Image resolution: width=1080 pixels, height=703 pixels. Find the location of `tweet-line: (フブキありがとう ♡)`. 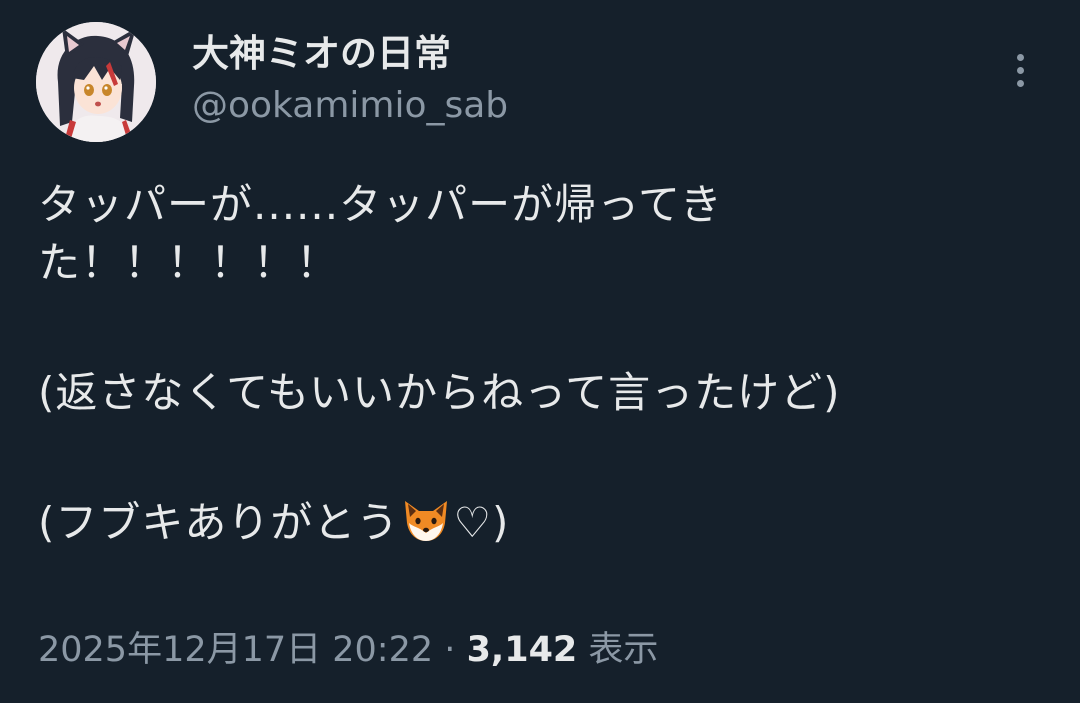

tweet-line: (フブキありがとう ♡) is located at coordinates (528, 523).